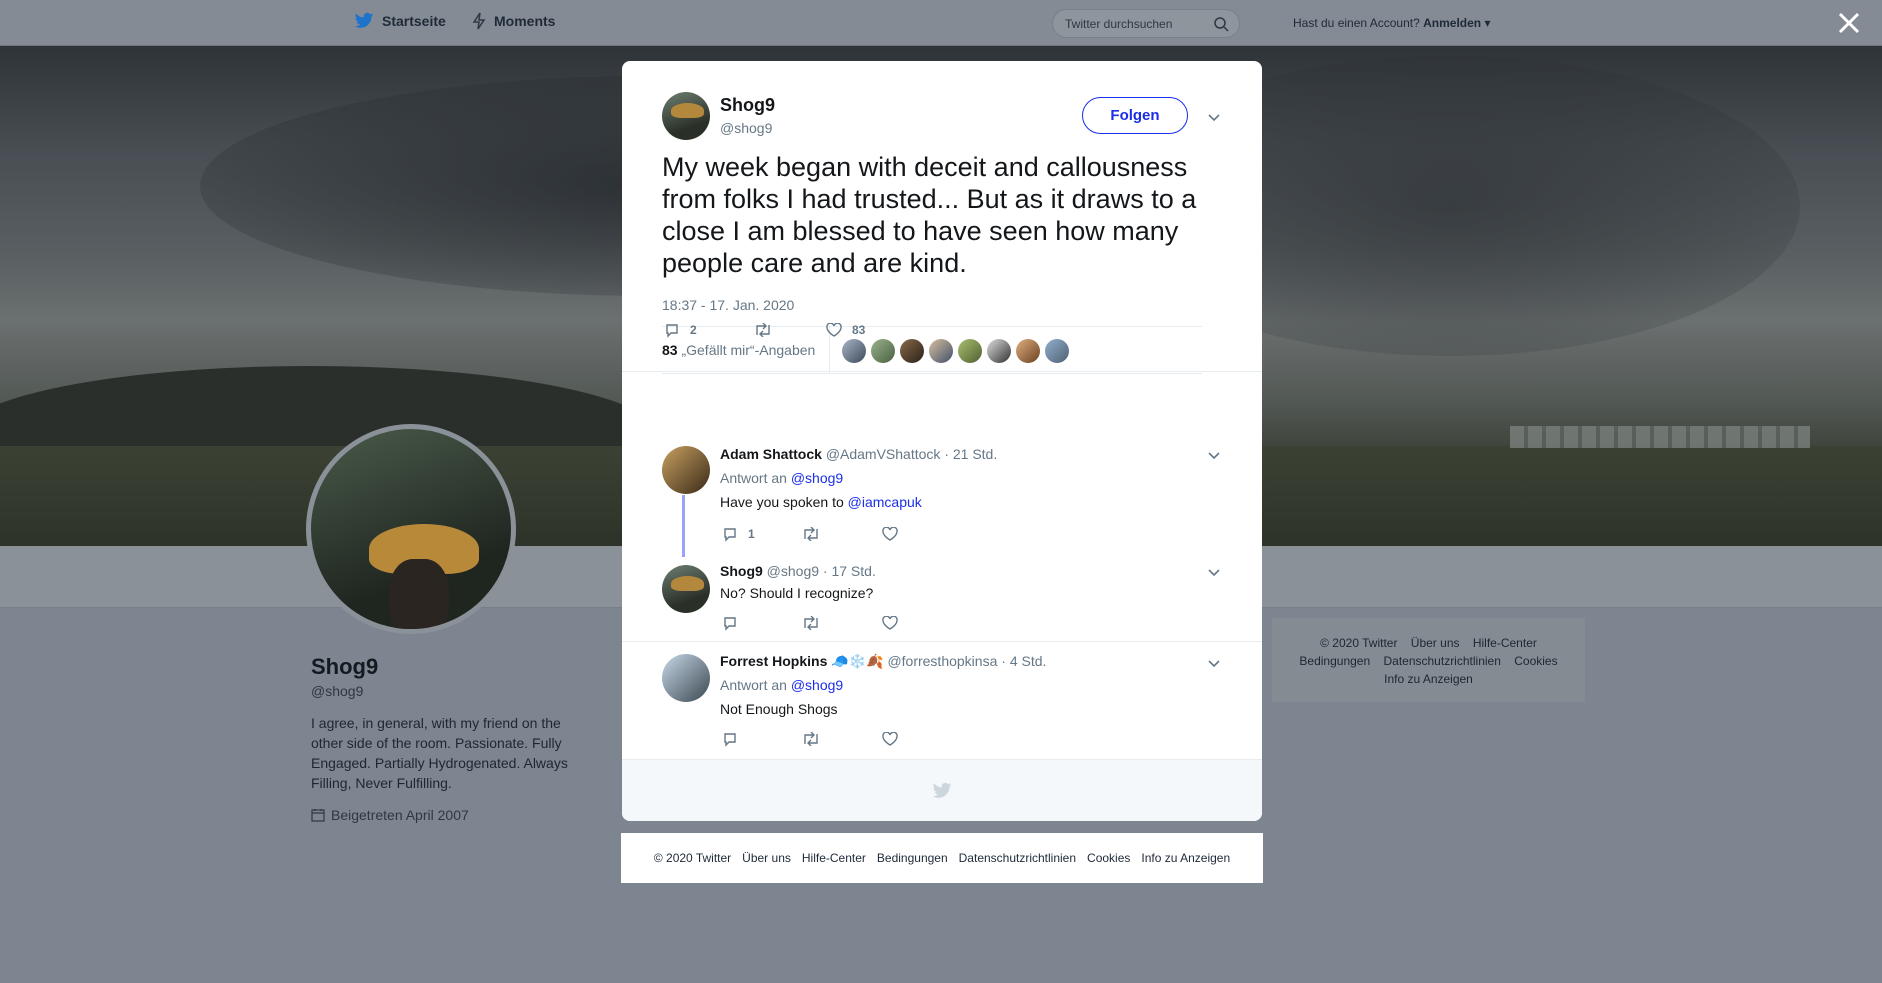  What do you see at coordinates (1221, 24) in the screenshot?
I see `search-icon` at bounding box center [1221, 24].